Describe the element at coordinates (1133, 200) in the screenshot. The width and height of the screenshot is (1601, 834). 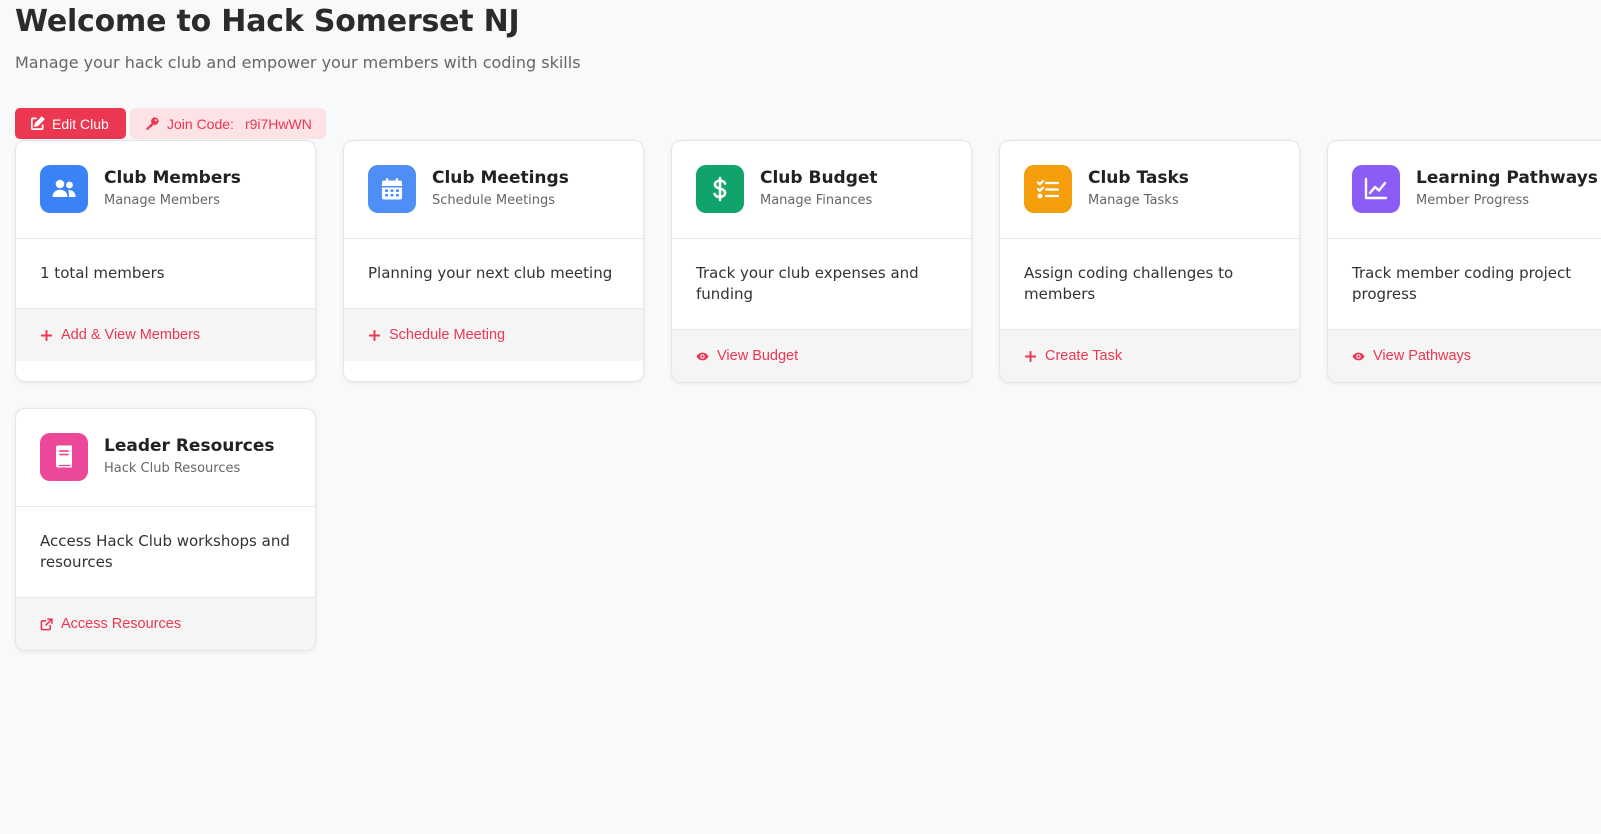
I see `card-subtitle: Manage Tasks` at that location.